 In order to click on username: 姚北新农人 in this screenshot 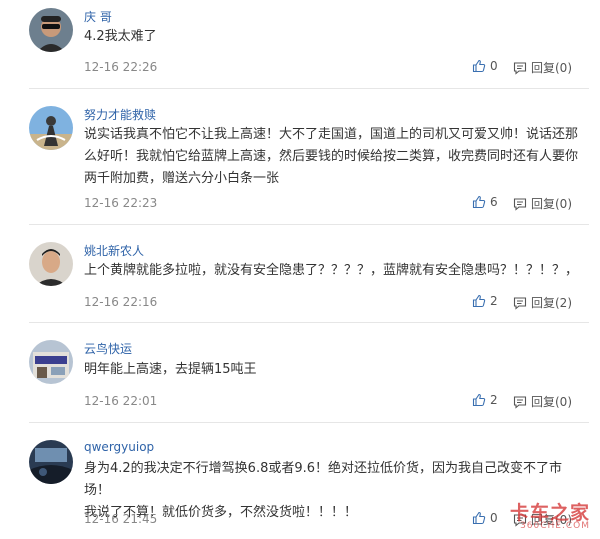, I will do `click(114, 250)`.